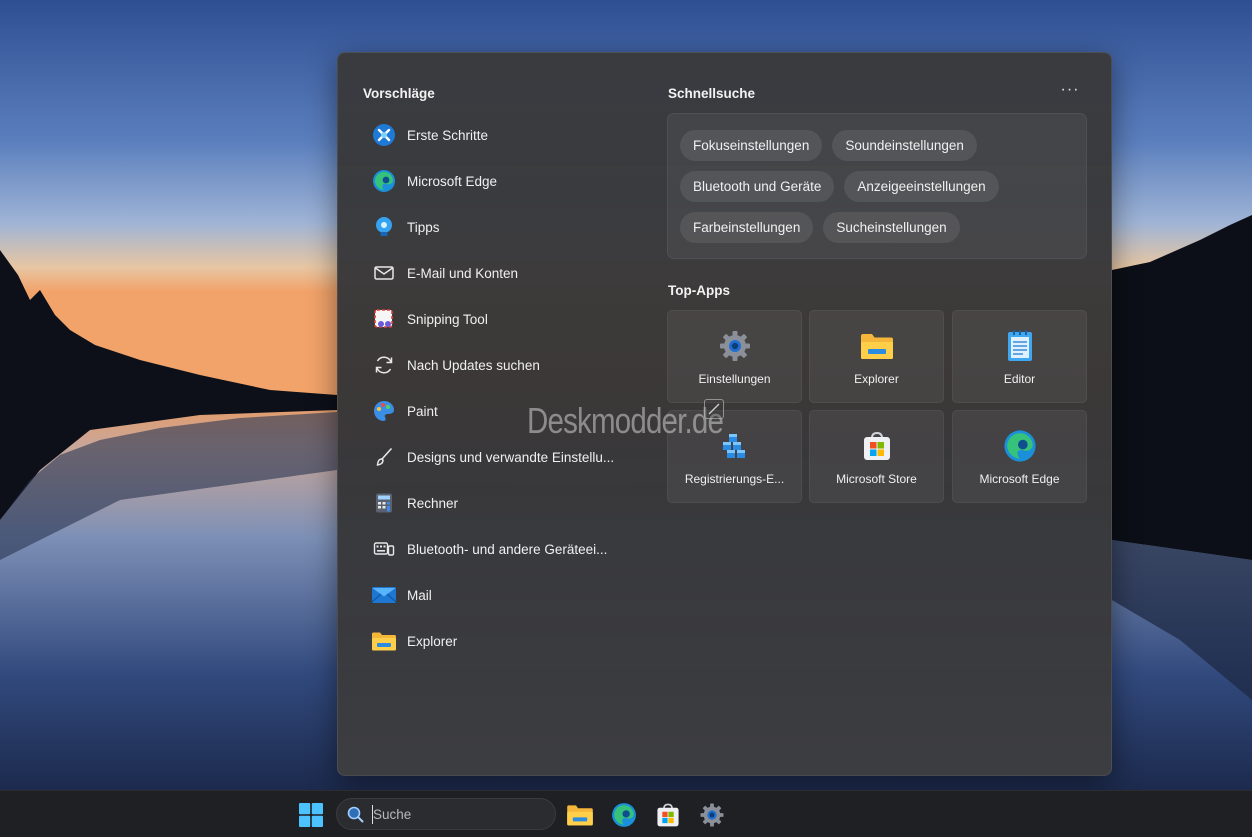 The width and height of the screenshot is (1252, 837). Describe the element at coordinates (419, 595) in the screenshot. I see `suggestion-label: Mail` at that location.